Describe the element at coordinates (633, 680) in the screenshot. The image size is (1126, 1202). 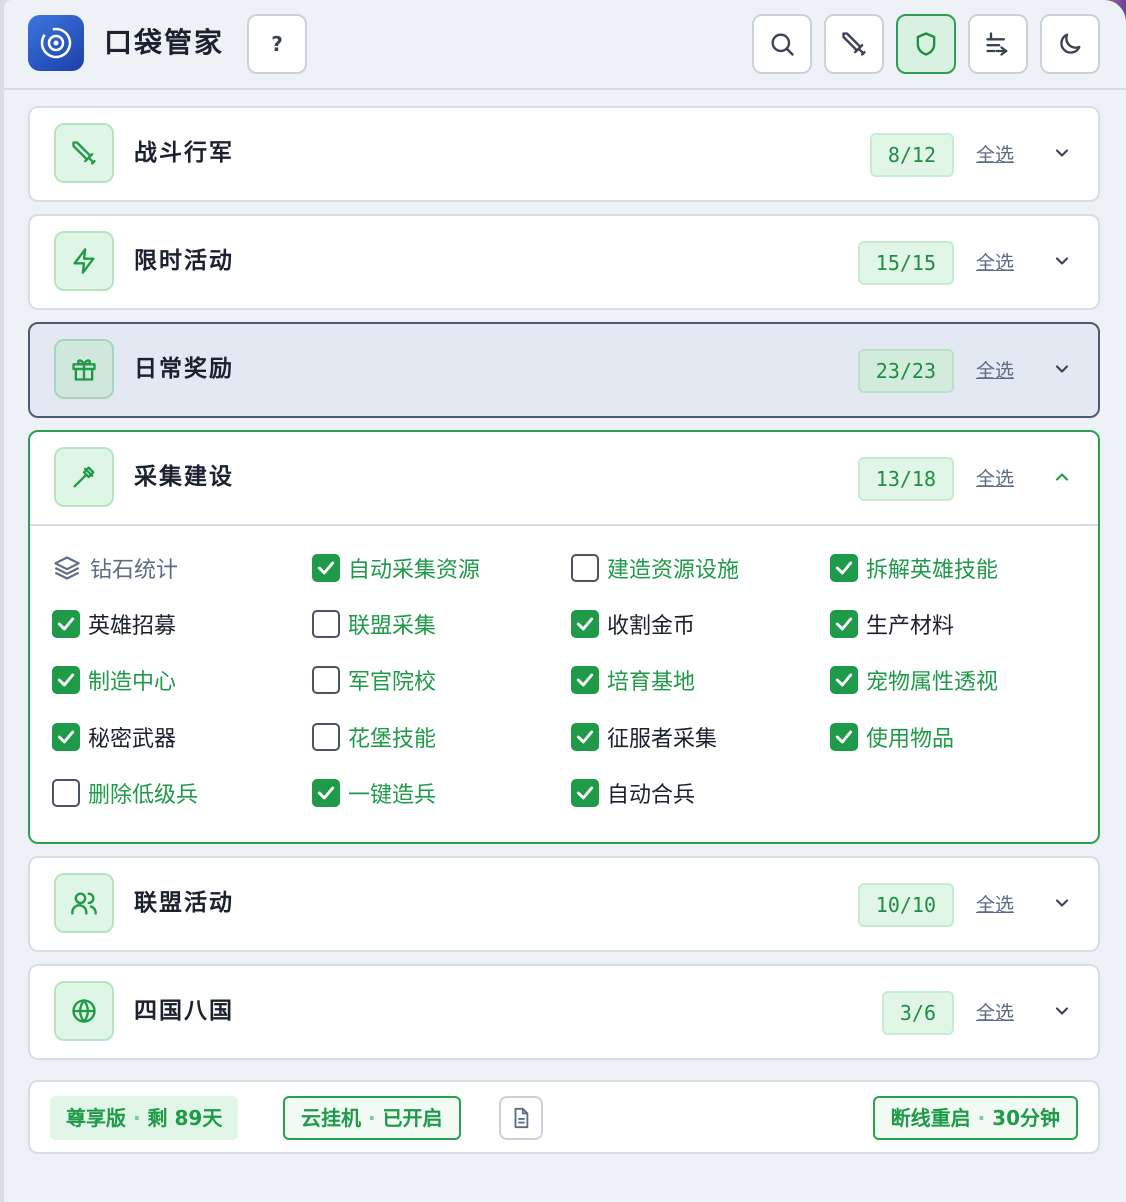
I see `option-checkbox: 培育基地` at that location.